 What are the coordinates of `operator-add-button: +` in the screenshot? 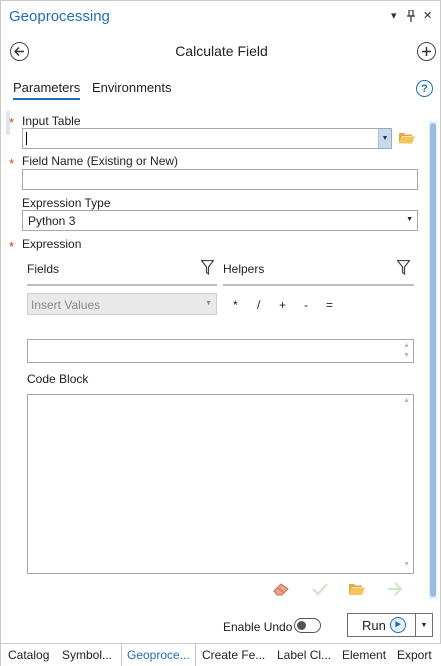 It's located at (282, 305).